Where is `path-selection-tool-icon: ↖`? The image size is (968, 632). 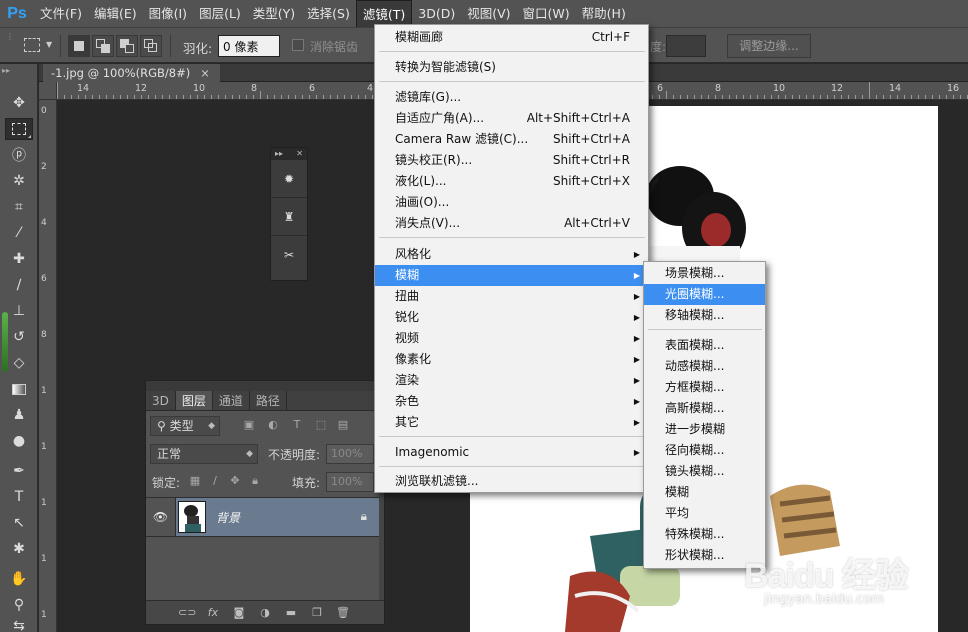 path-selection-tool-icon: ↖ is located at coordinates (19, 523).